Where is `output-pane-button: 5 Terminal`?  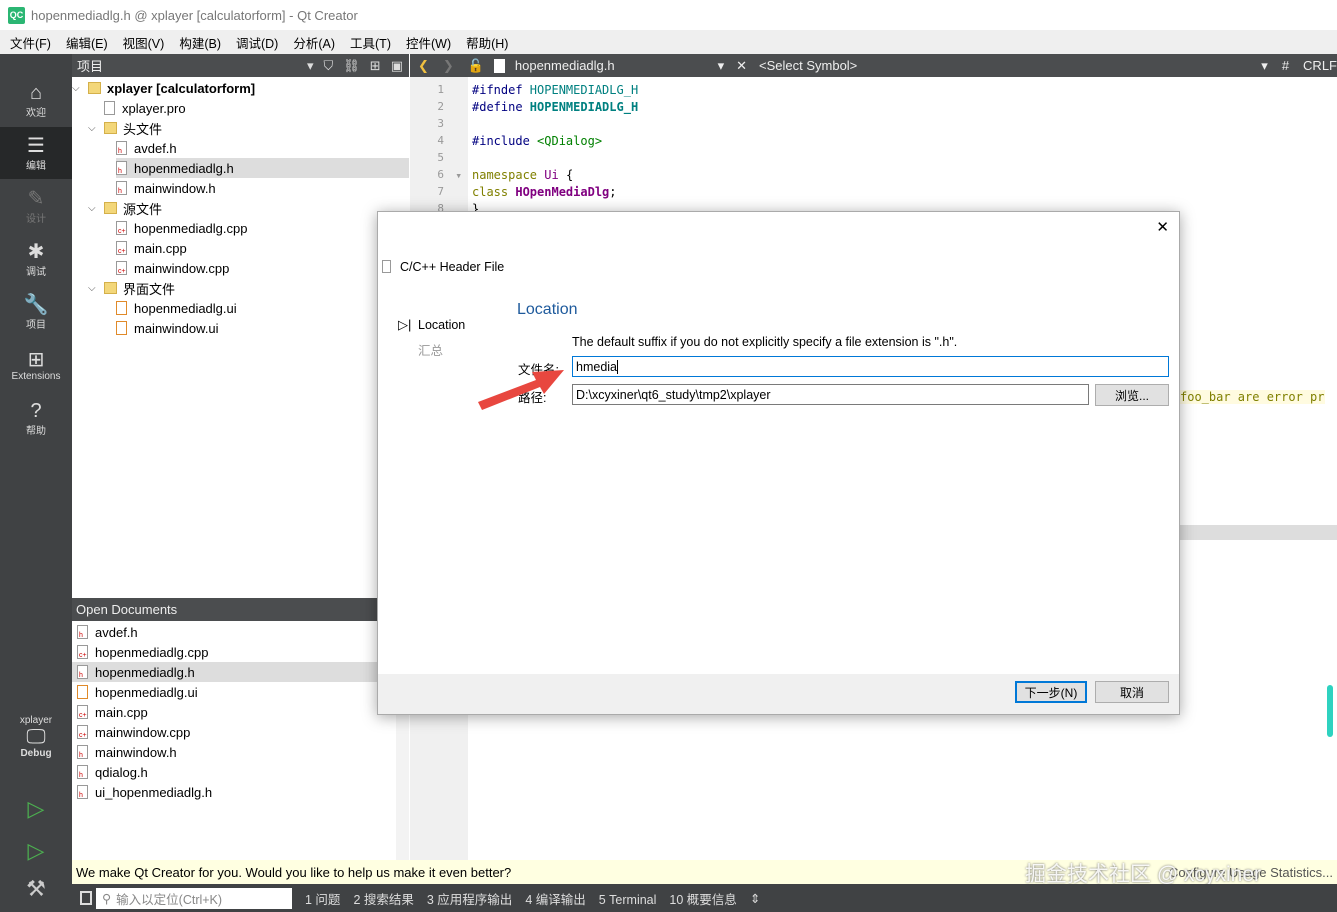 output-pane-button: 5 Terminal is located at coordinates (628, 900).